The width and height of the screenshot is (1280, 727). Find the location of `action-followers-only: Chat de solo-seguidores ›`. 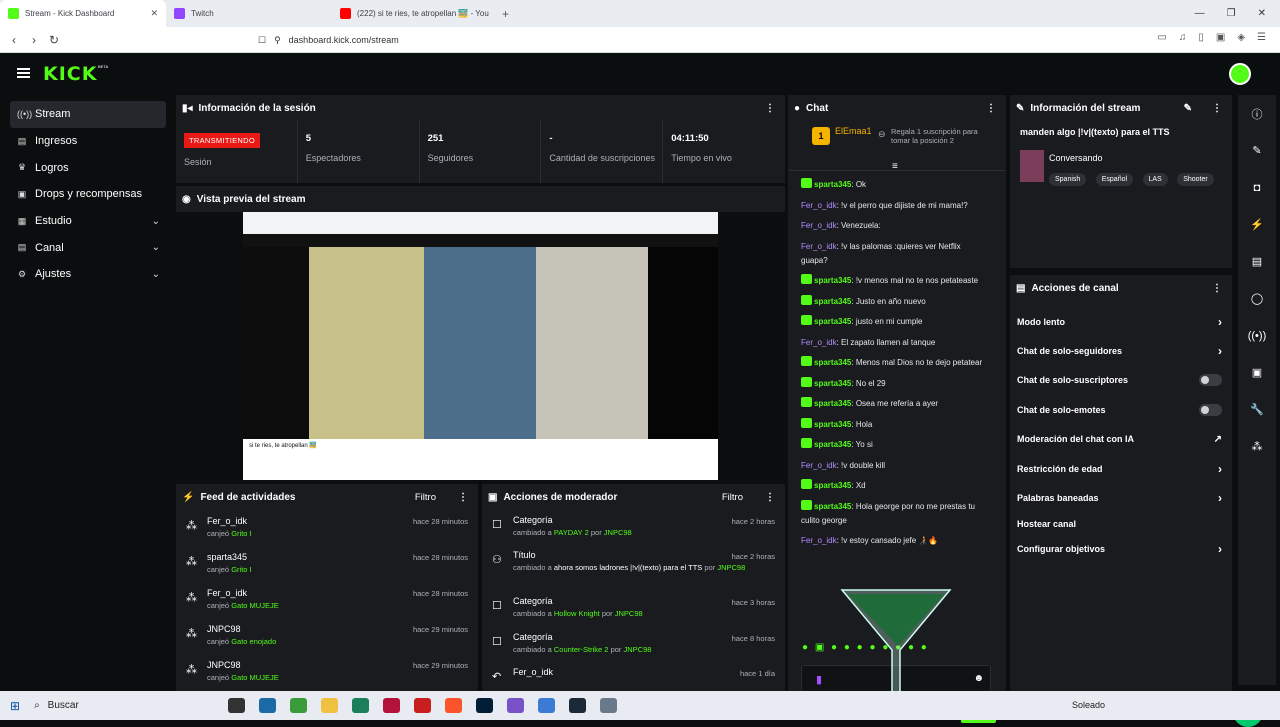

action-followers-only: Chat de solo-seguidores › is located at coordinates (1121, 350).